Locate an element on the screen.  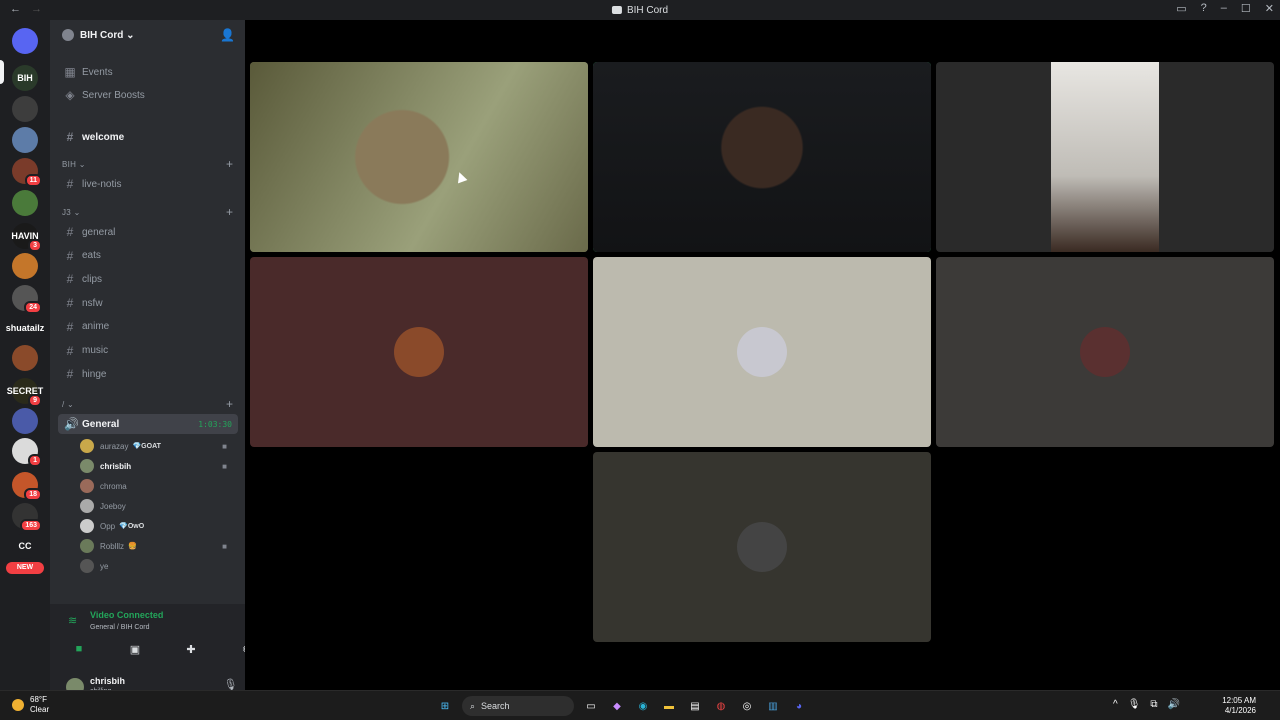
maximize-button: ☐ is located at coordinates (1246, 8).